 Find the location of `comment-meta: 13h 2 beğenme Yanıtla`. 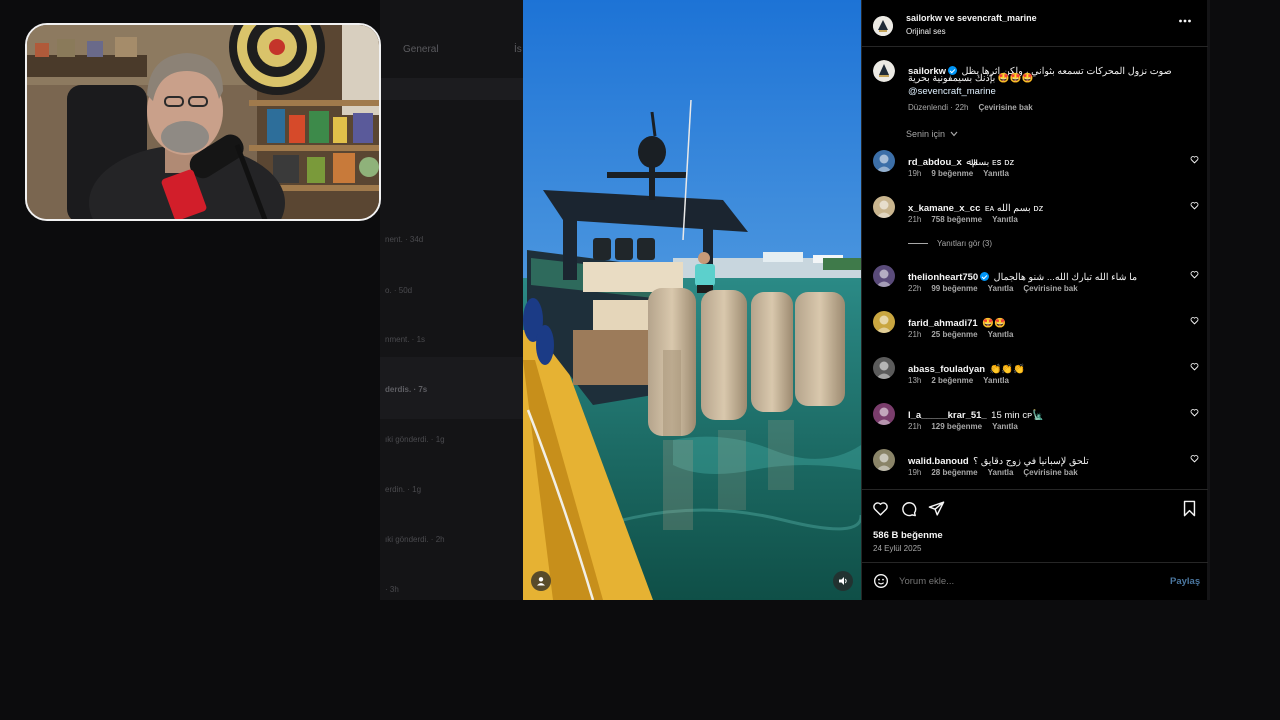

comment-meta: 13h 2 beğenme Yanıtla is located at coordinates (963, 380).